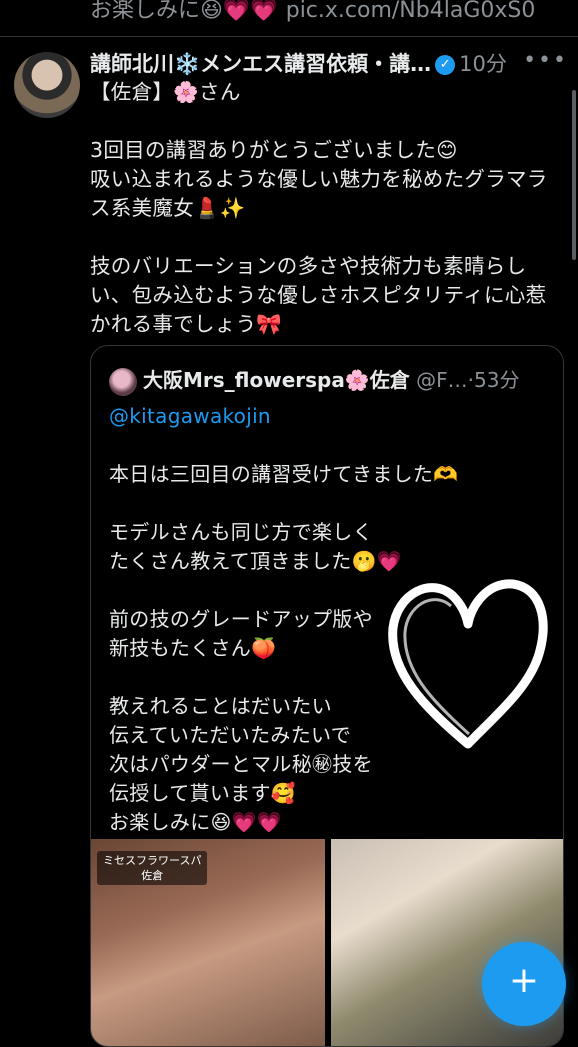  I want to click on tweet-header: 講師北川❄️メンエス講習依頼・講… ✓ 10分, so click(328, 63).